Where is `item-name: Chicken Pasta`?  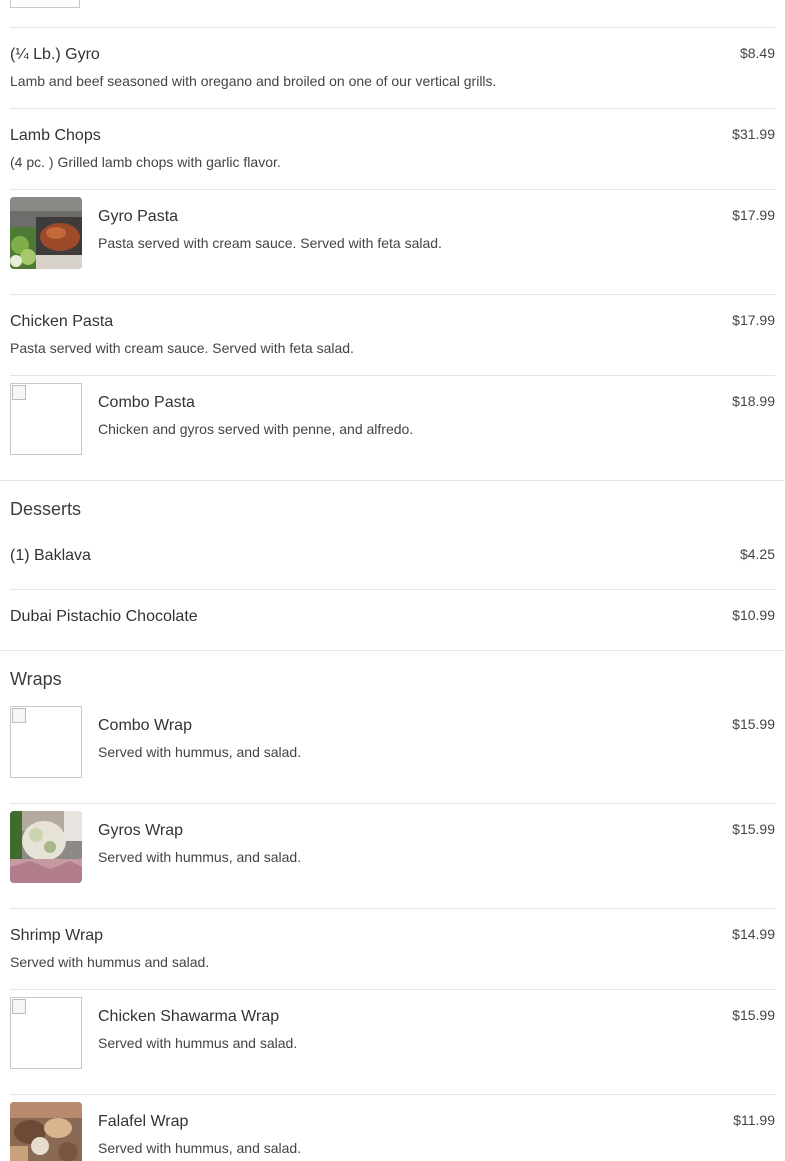
item-name: Chicken Pasta is located at coordinates (62, 321).